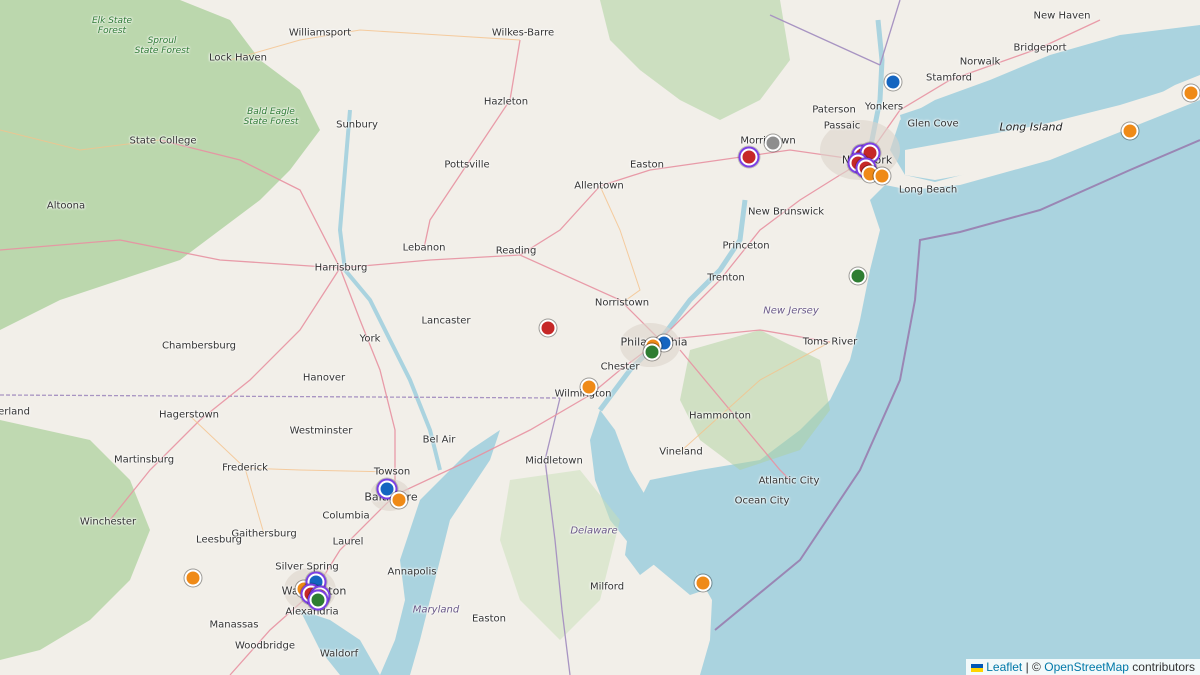  I want to click on attribution-suffix: contributors, so click(1163, 667).